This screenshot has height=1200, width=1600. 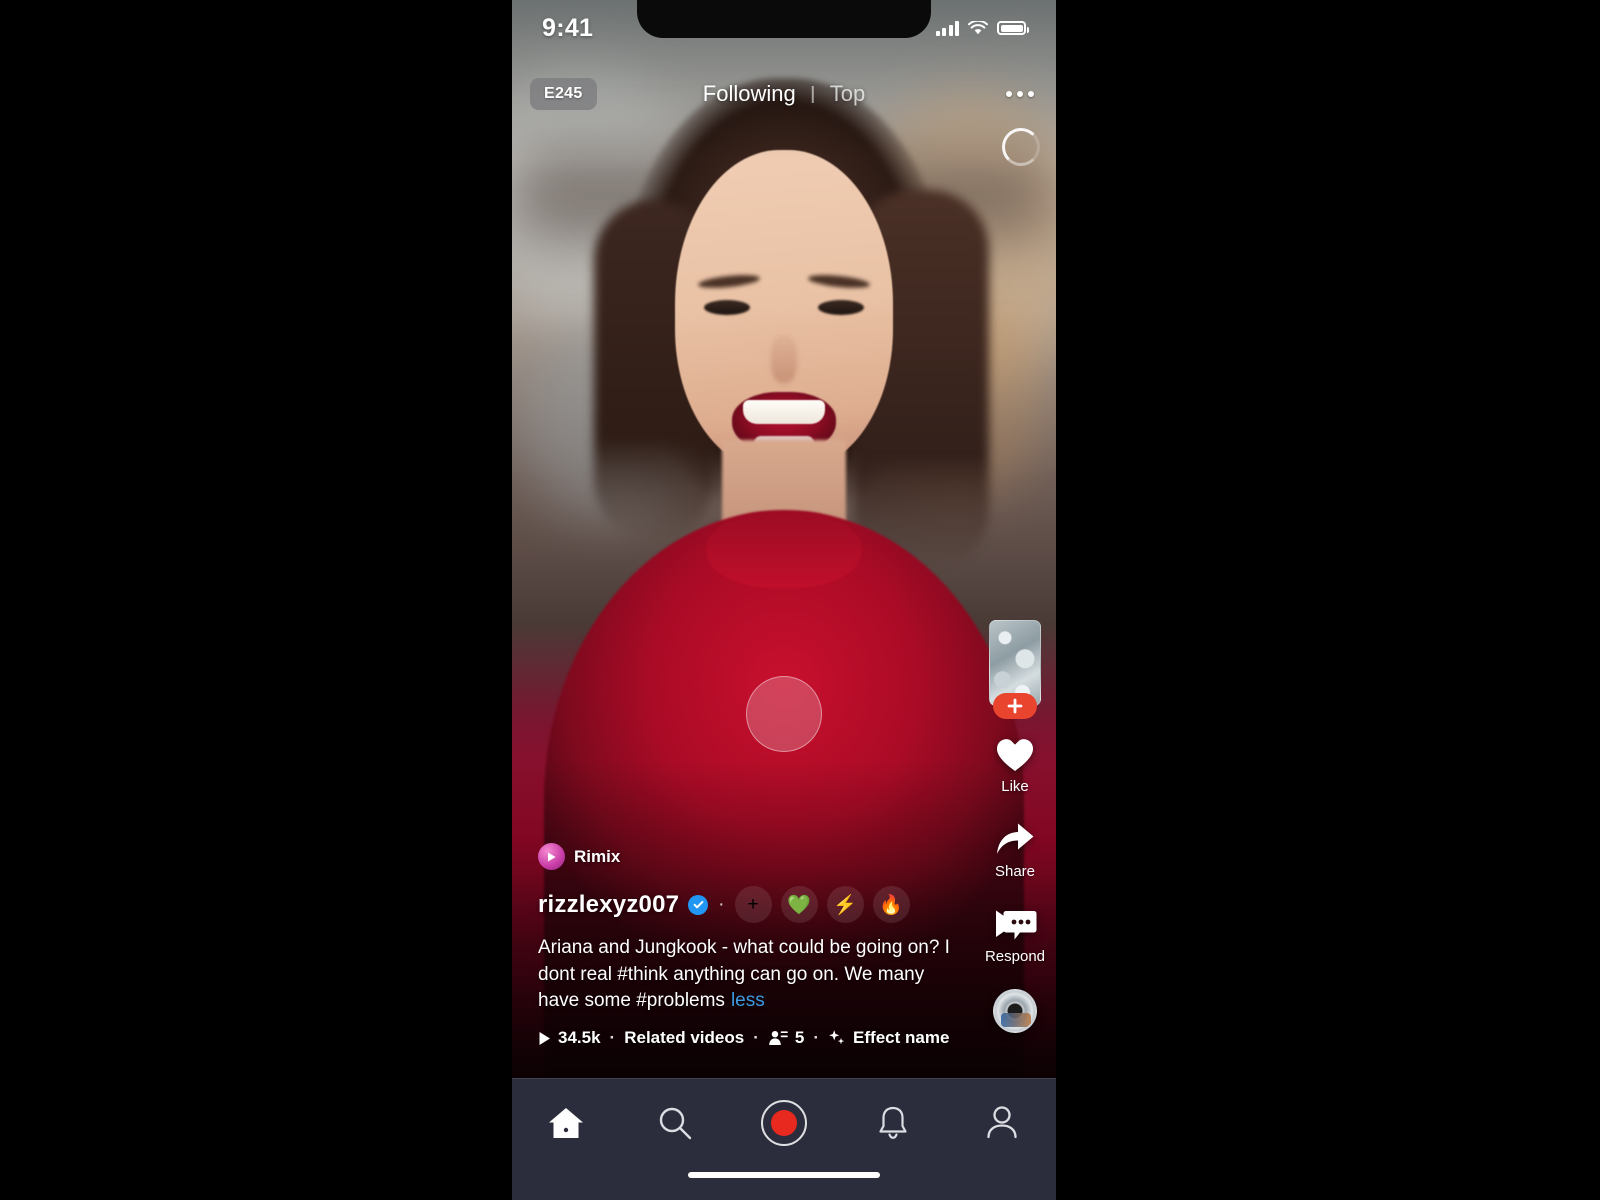 What do you see at coordinates (1015, 956) in the screenshot?
I see `respond-label: Respond` at bounding box center [1015, 956].